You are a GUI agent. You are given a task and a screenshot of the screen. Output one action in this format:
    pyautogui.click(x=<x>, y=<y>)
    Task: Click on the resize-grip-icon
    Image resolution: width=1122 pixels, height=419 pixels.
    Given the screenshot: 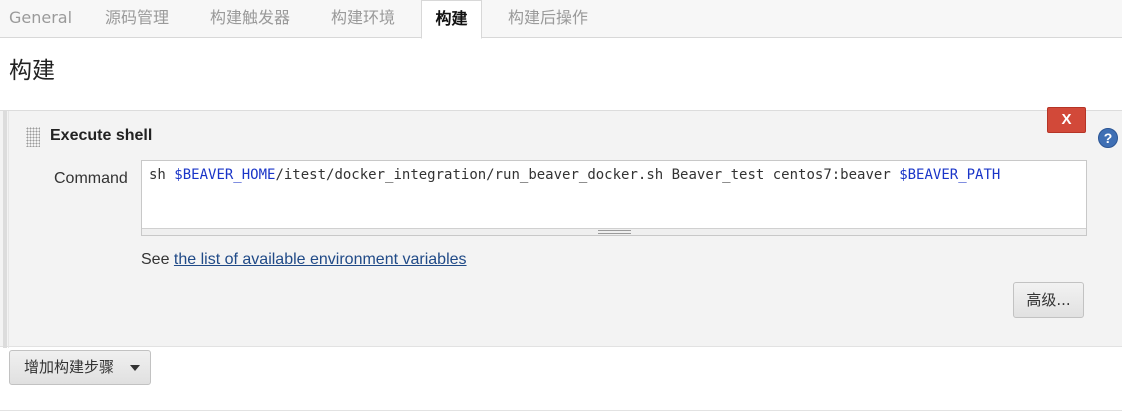 What is the action you would take?
    pyautogui.click(x=614, y=232)
    